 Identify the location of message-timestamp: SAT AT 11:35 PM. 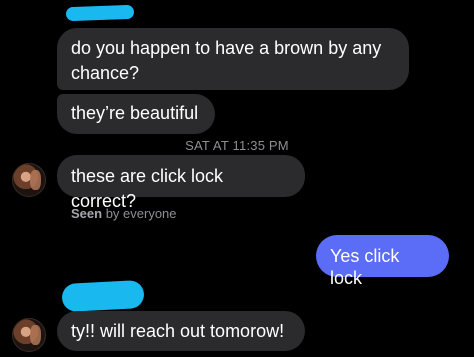
(237, 145).